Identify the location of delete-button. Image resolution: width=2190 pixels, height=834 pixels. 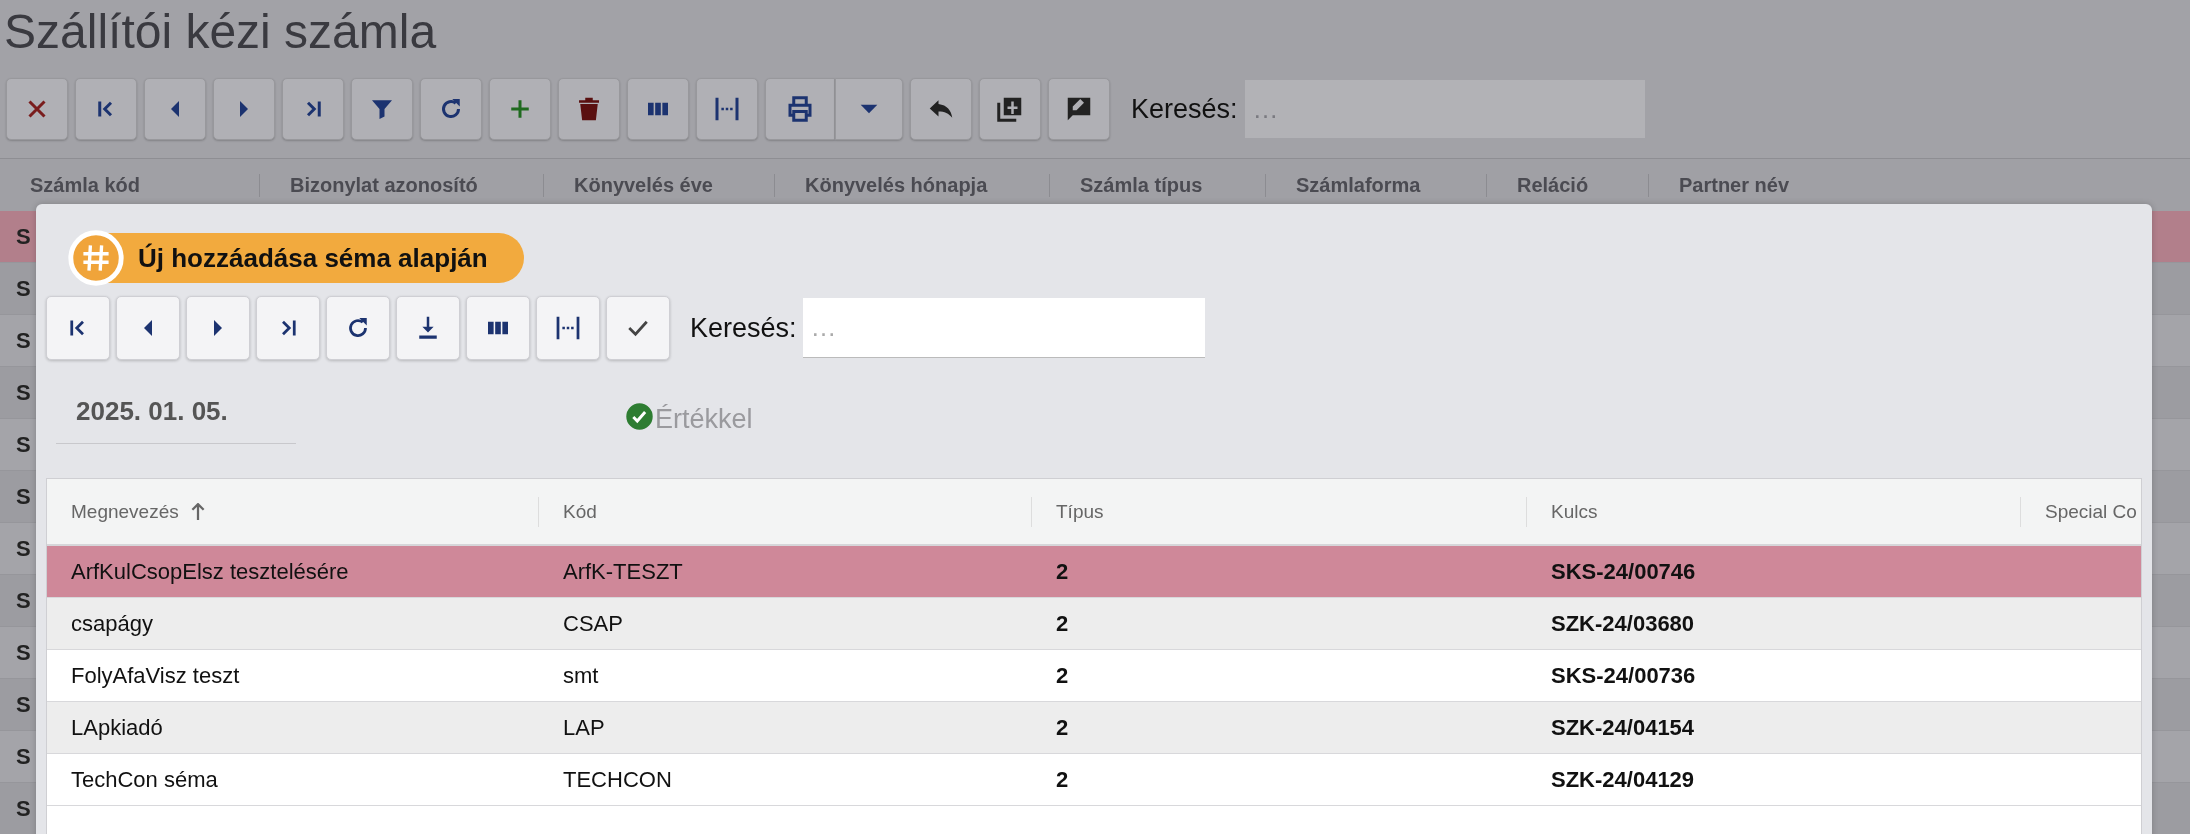
(589, 109).